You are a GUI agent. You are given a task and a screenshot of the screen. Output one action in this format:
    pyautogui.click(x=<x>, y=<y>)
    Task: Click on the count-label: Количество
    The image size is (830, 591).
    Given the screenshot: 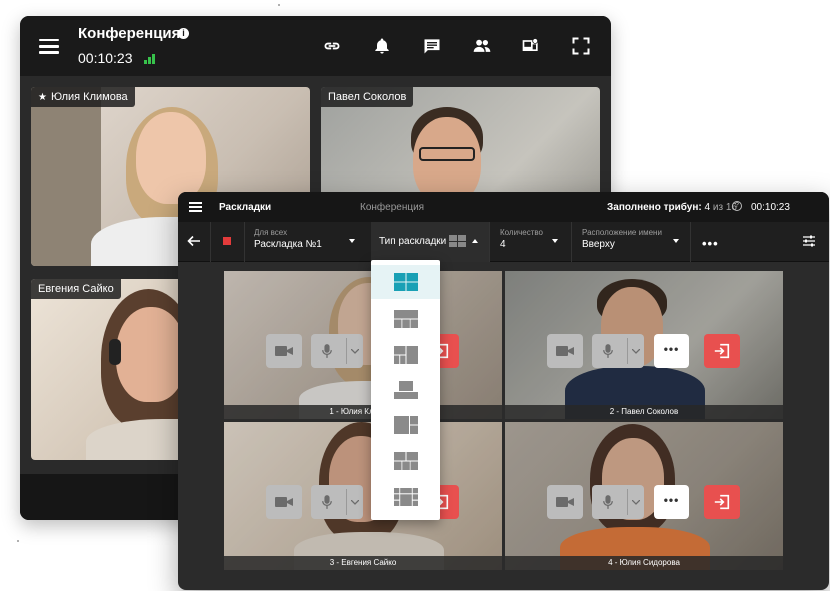 What is the action you would take?
    pyautogui.click(x=521, y=232)
    